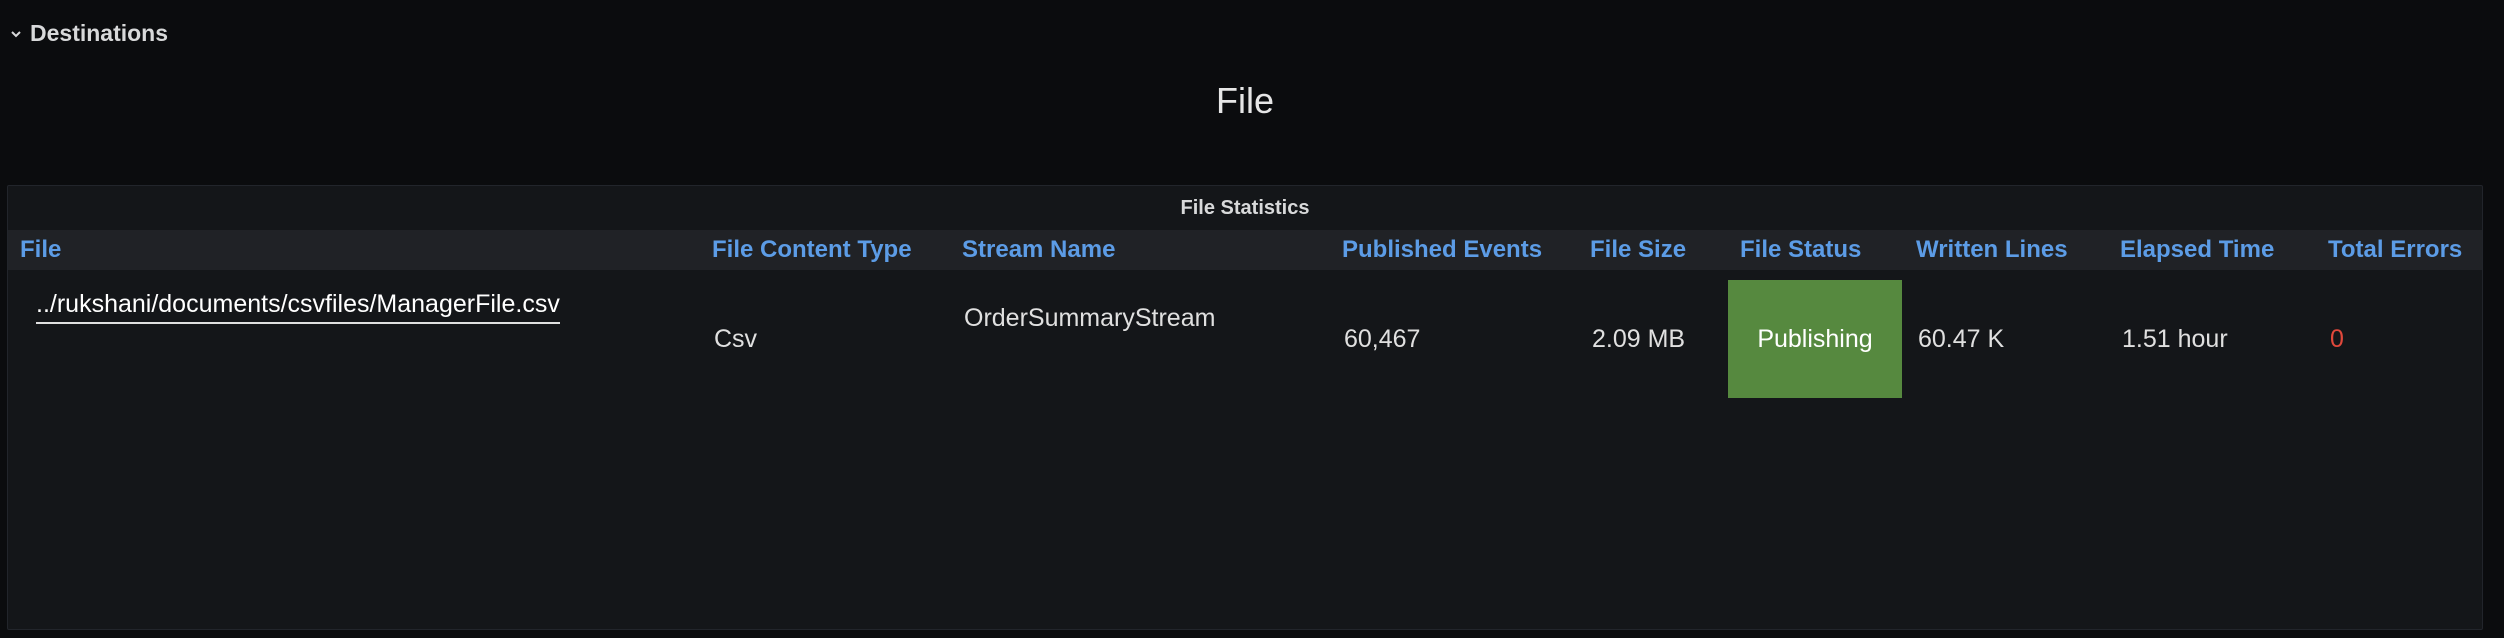 The image size is (2504, 638). What do you see at coordinates (736, 338) in the screenshot?
I see `cell-content-type: Csv` at bounding box center [736, 338].